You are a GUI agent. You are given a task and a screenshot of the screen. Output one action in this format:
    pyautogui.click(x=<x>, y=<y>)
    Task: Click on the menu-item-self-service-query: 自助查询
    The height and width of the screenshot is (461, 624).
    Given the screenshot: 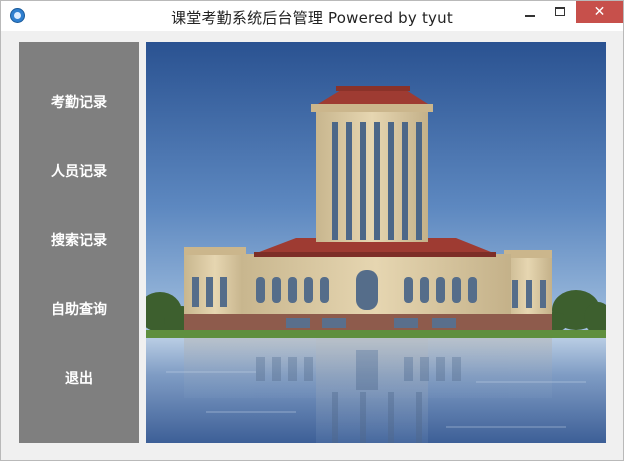 What is the action you would take?
    pyautogui.click(x=79, y=310)
    